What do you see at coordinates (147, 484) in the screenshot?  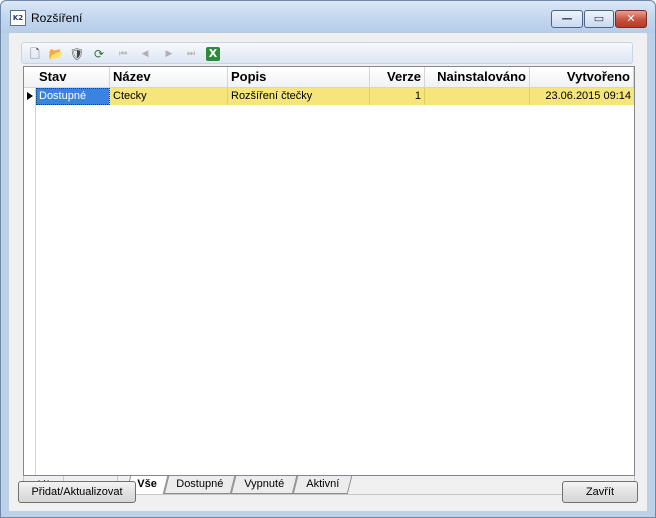 I see `tab-label: Vše` at bounding box center [147, 484].